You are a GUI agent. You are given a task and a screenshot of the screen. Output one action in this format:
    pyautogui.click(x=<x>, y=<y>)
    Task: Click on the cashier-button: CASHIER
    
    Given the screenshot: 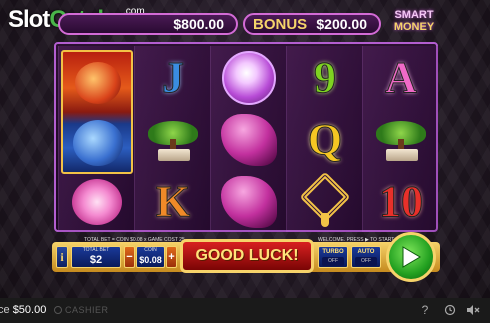 What is the action you would take?
    pyautogui.click(x=81, y=310)
    